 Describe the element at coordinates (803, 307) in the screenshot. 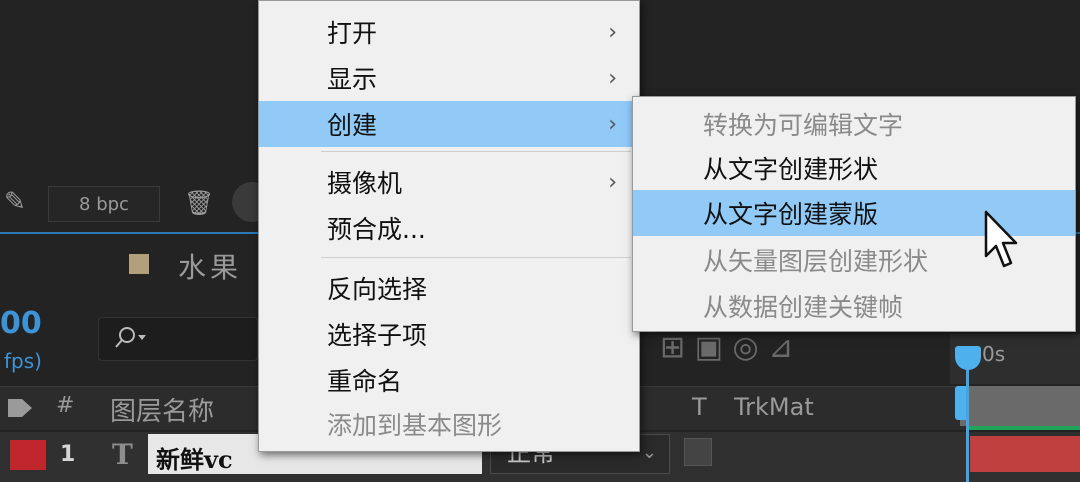

I see `menu-item-label: 从数据创建关键帧` at that location.